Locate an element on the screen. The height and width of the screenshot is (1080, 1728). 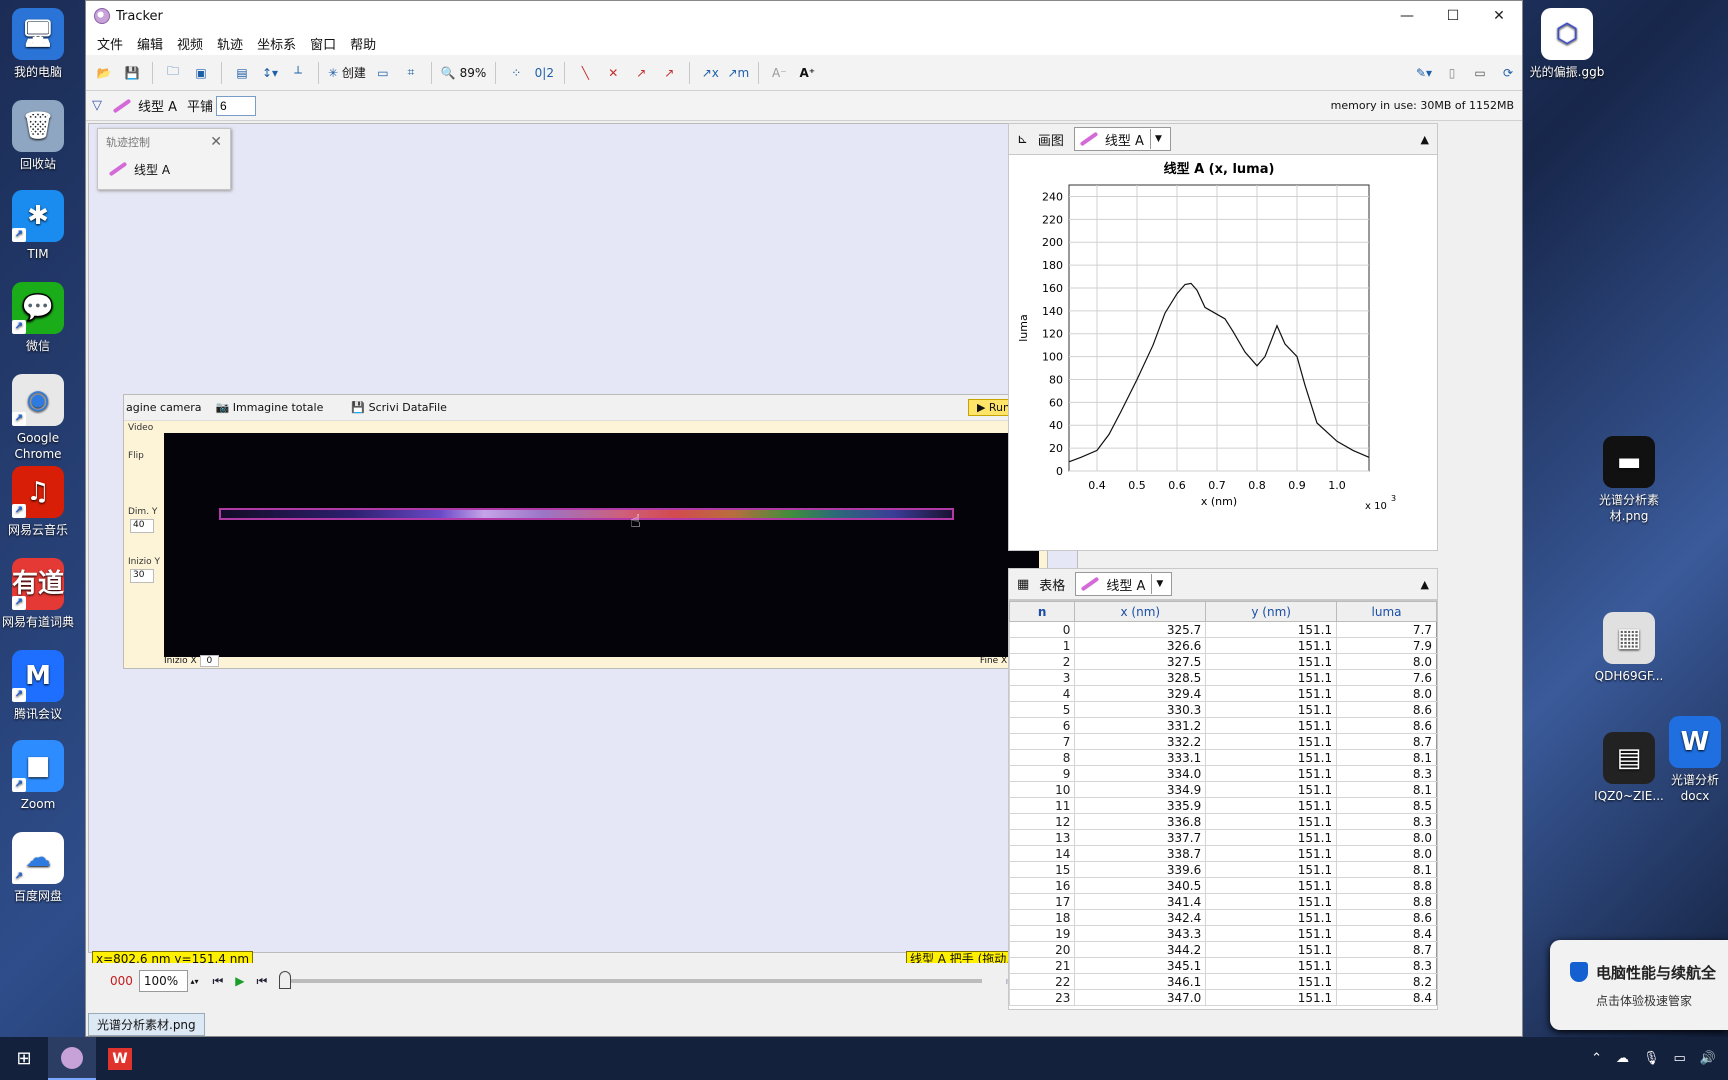
minimize-button: — is located at coordinates (1407, 16).